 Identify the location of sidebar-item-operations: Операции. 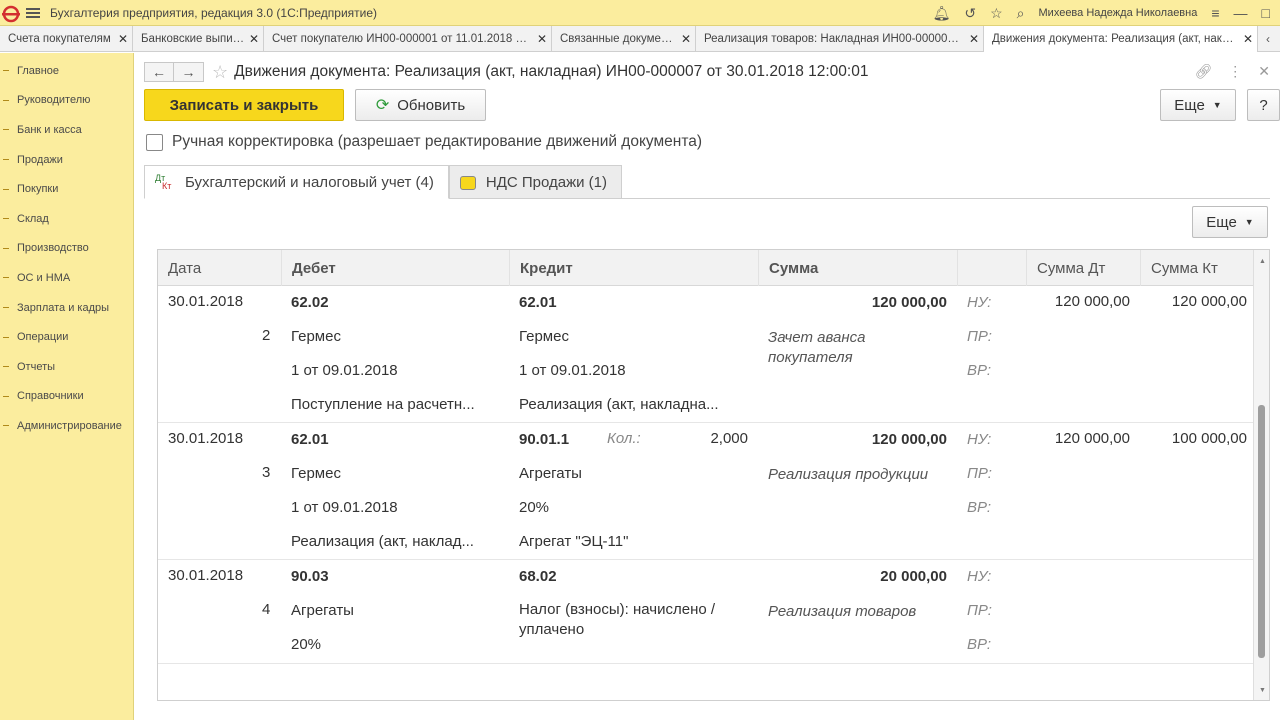
(66, 337).